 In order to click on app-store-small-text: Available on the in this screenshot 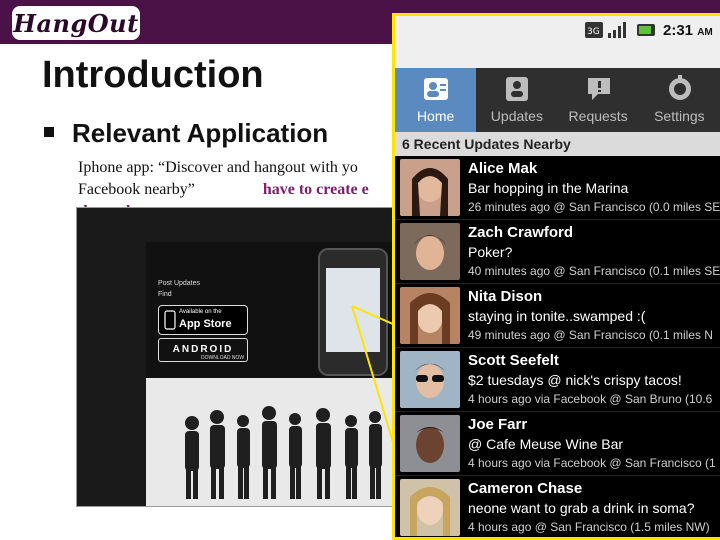, I will do `click(200, 312)`.